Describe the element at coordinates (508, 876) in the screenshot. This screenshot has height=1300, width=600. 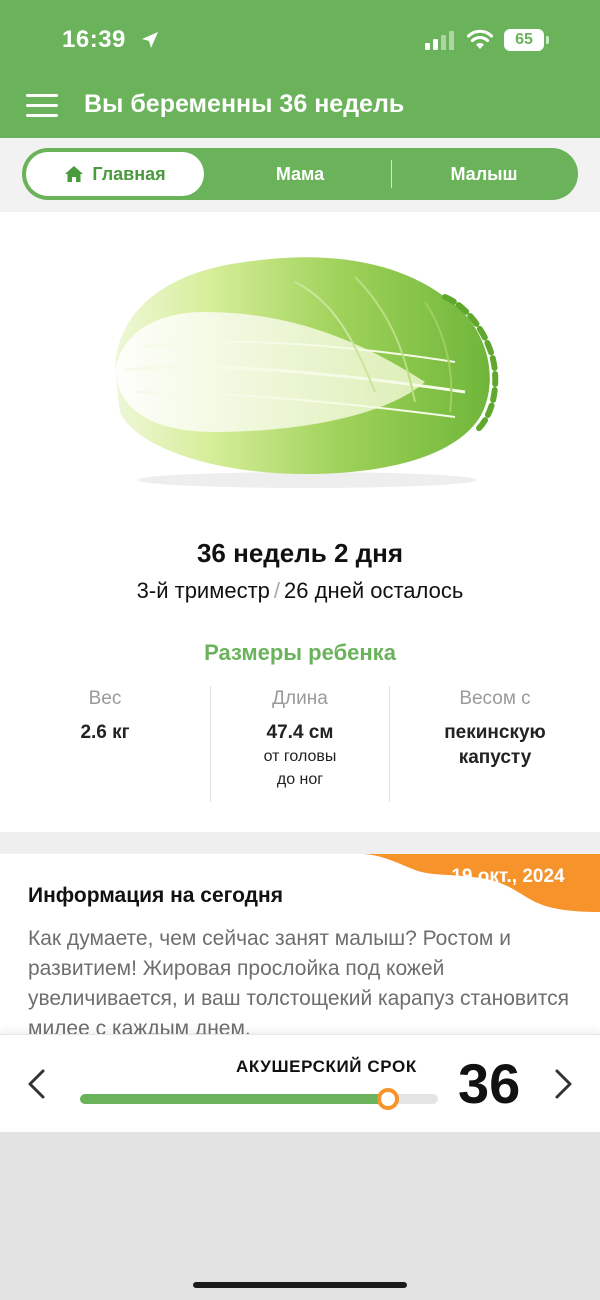
I see `info-date: 19 окт., 2024` at that location.